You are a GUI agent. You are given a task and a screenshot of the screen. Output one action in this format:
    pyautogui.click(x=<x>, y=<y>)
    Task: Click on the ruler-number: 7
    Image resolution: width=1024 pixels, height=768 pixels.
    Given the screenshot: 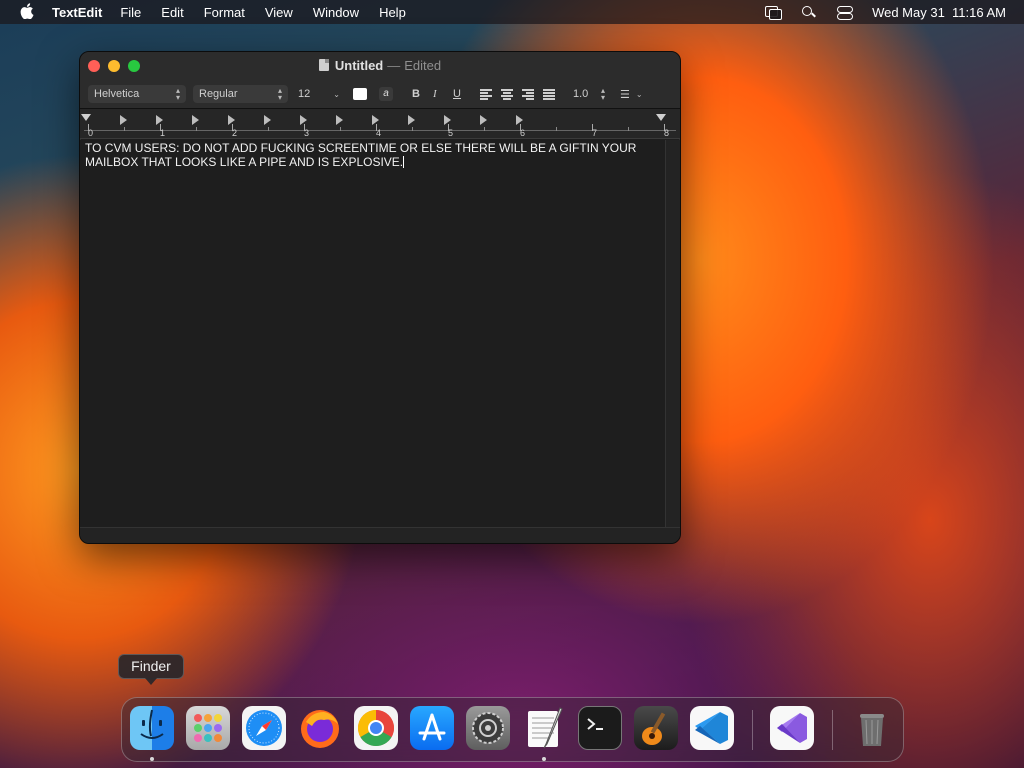 What is the action you would take?
    pyautogui.click(x=595, y=133)
    